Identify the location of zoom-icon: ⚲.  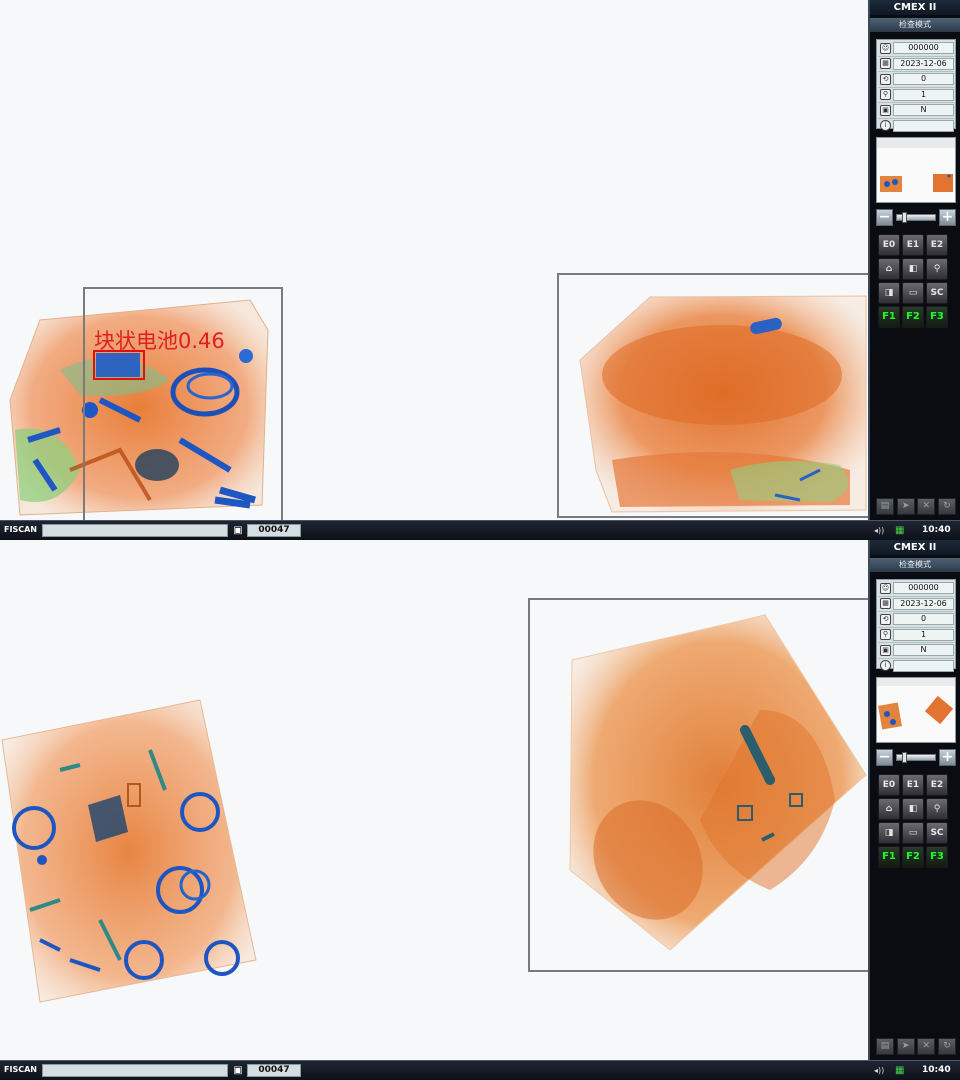
(937, 809).